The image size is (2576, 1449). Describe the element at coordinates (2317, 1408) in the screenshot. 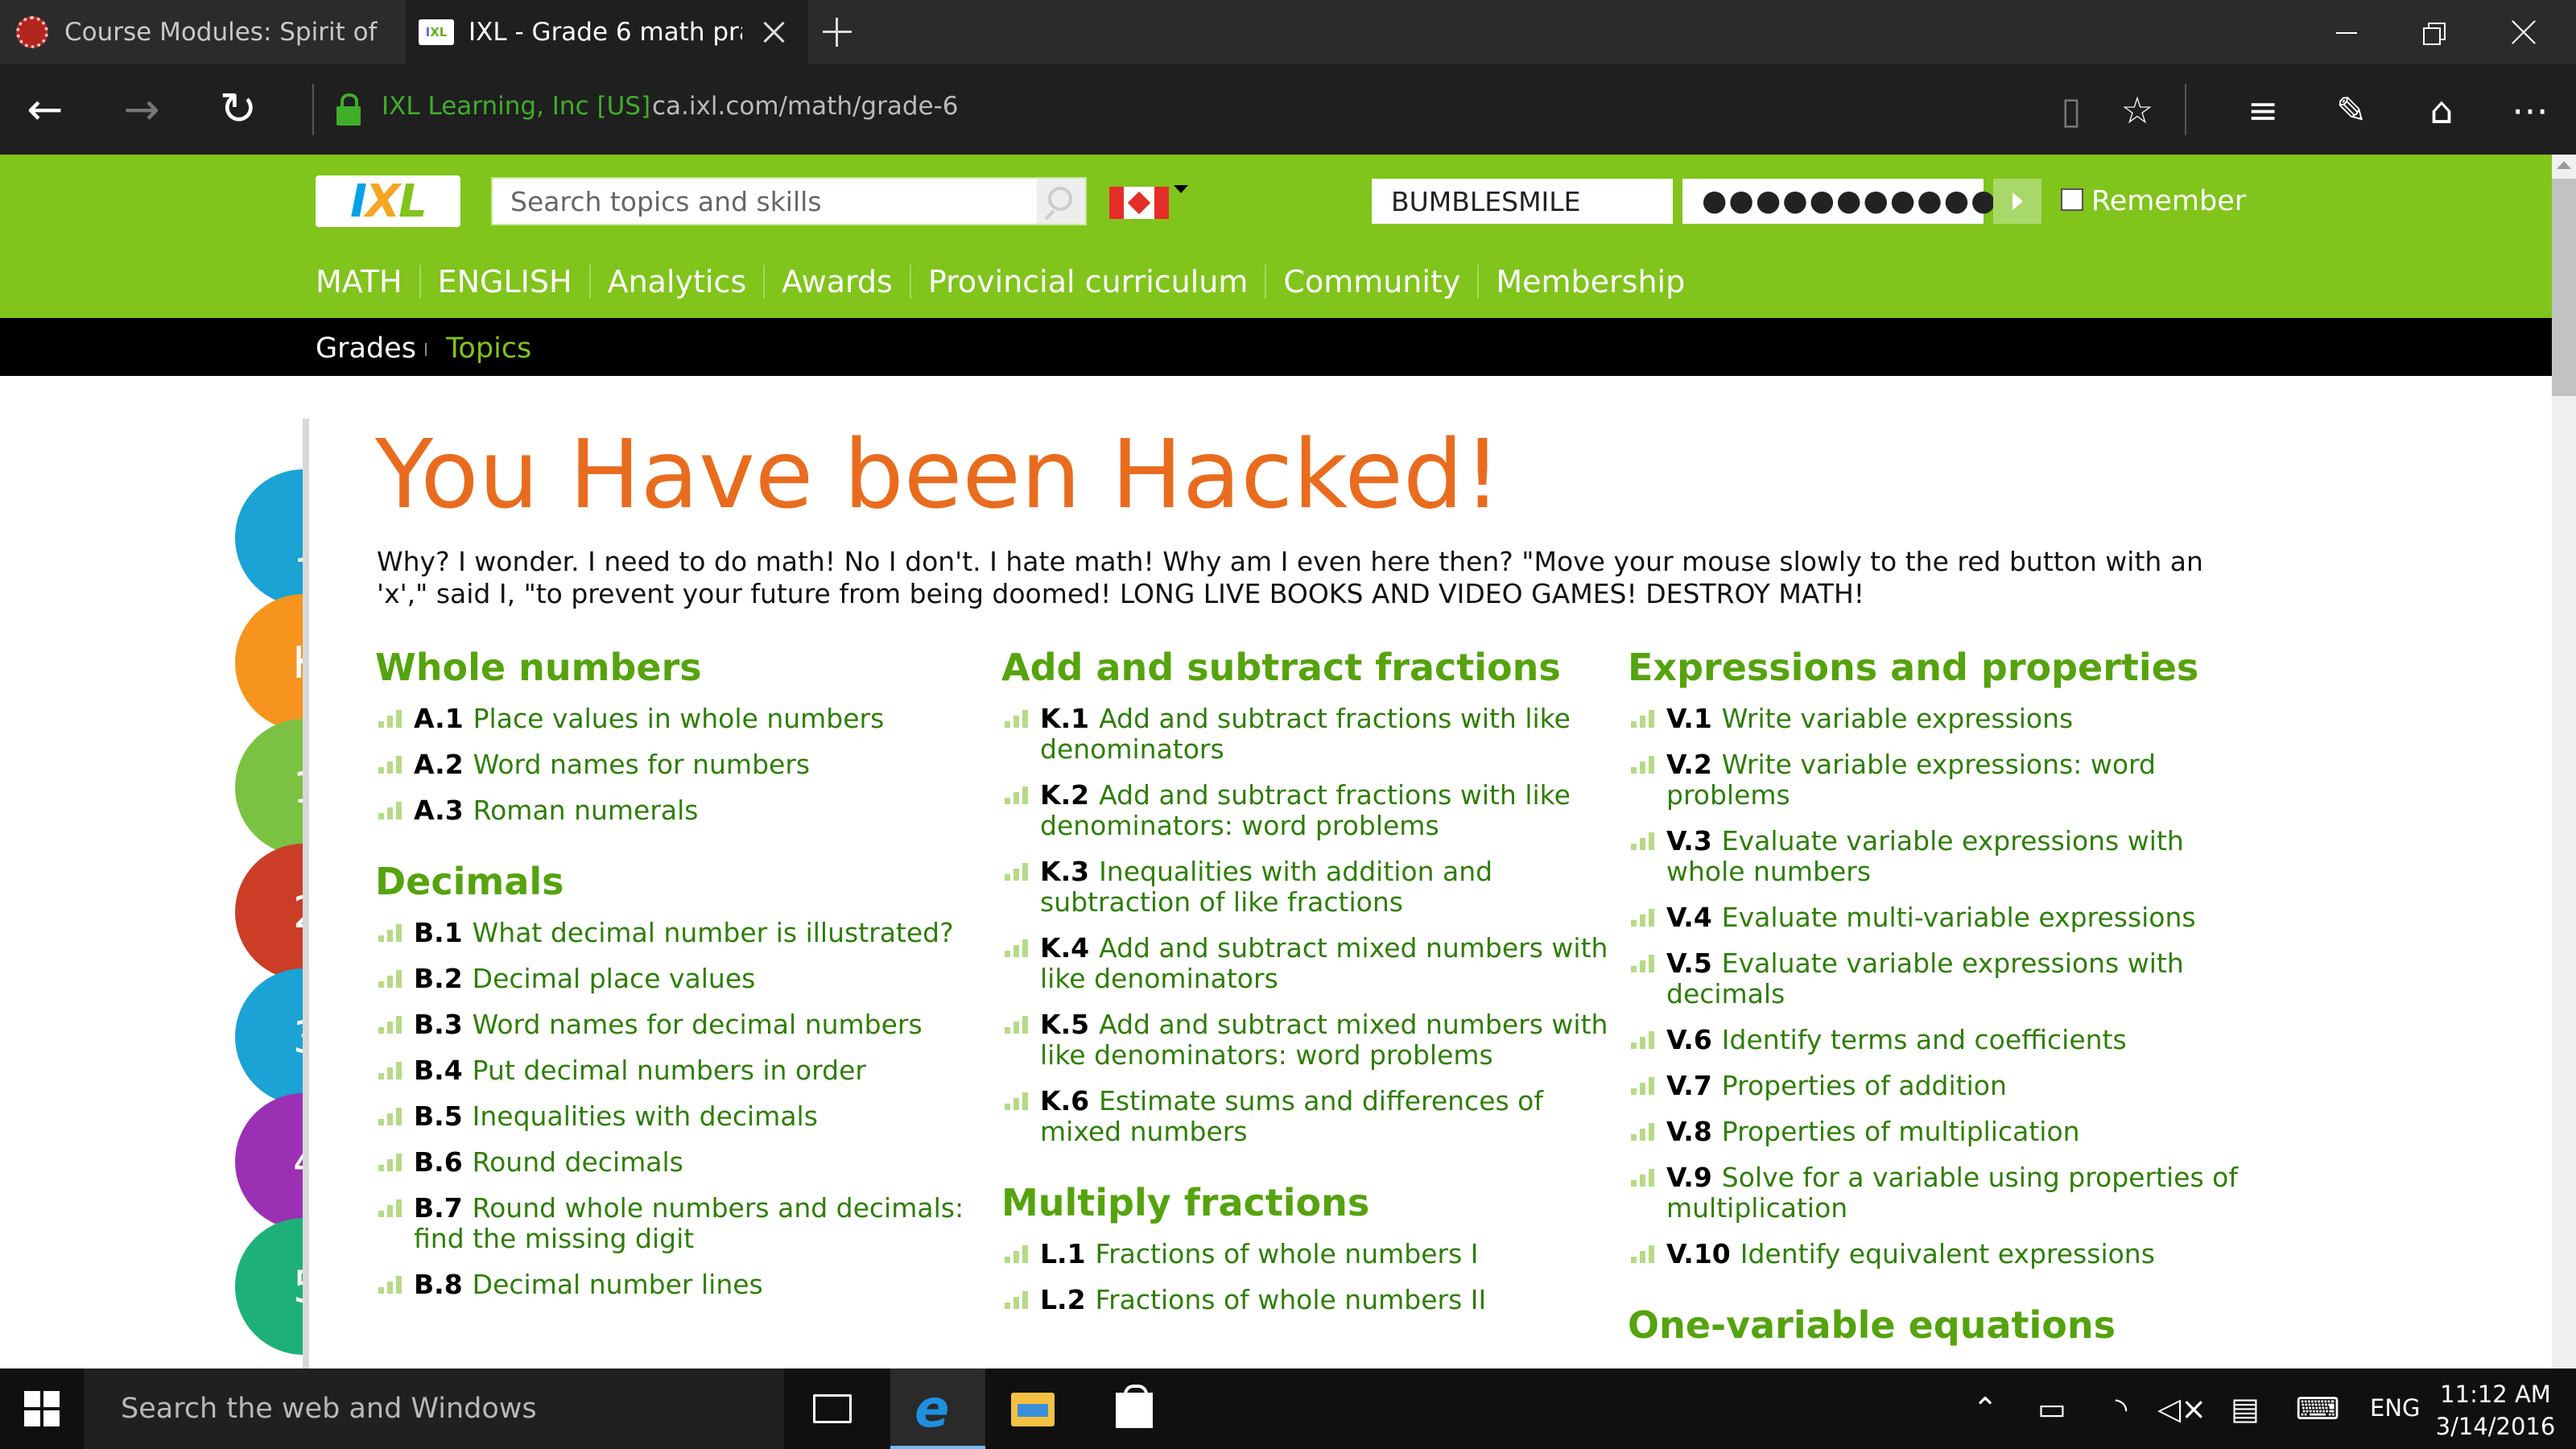

I see `touch-keyboard-icon: ⌨` at that location.